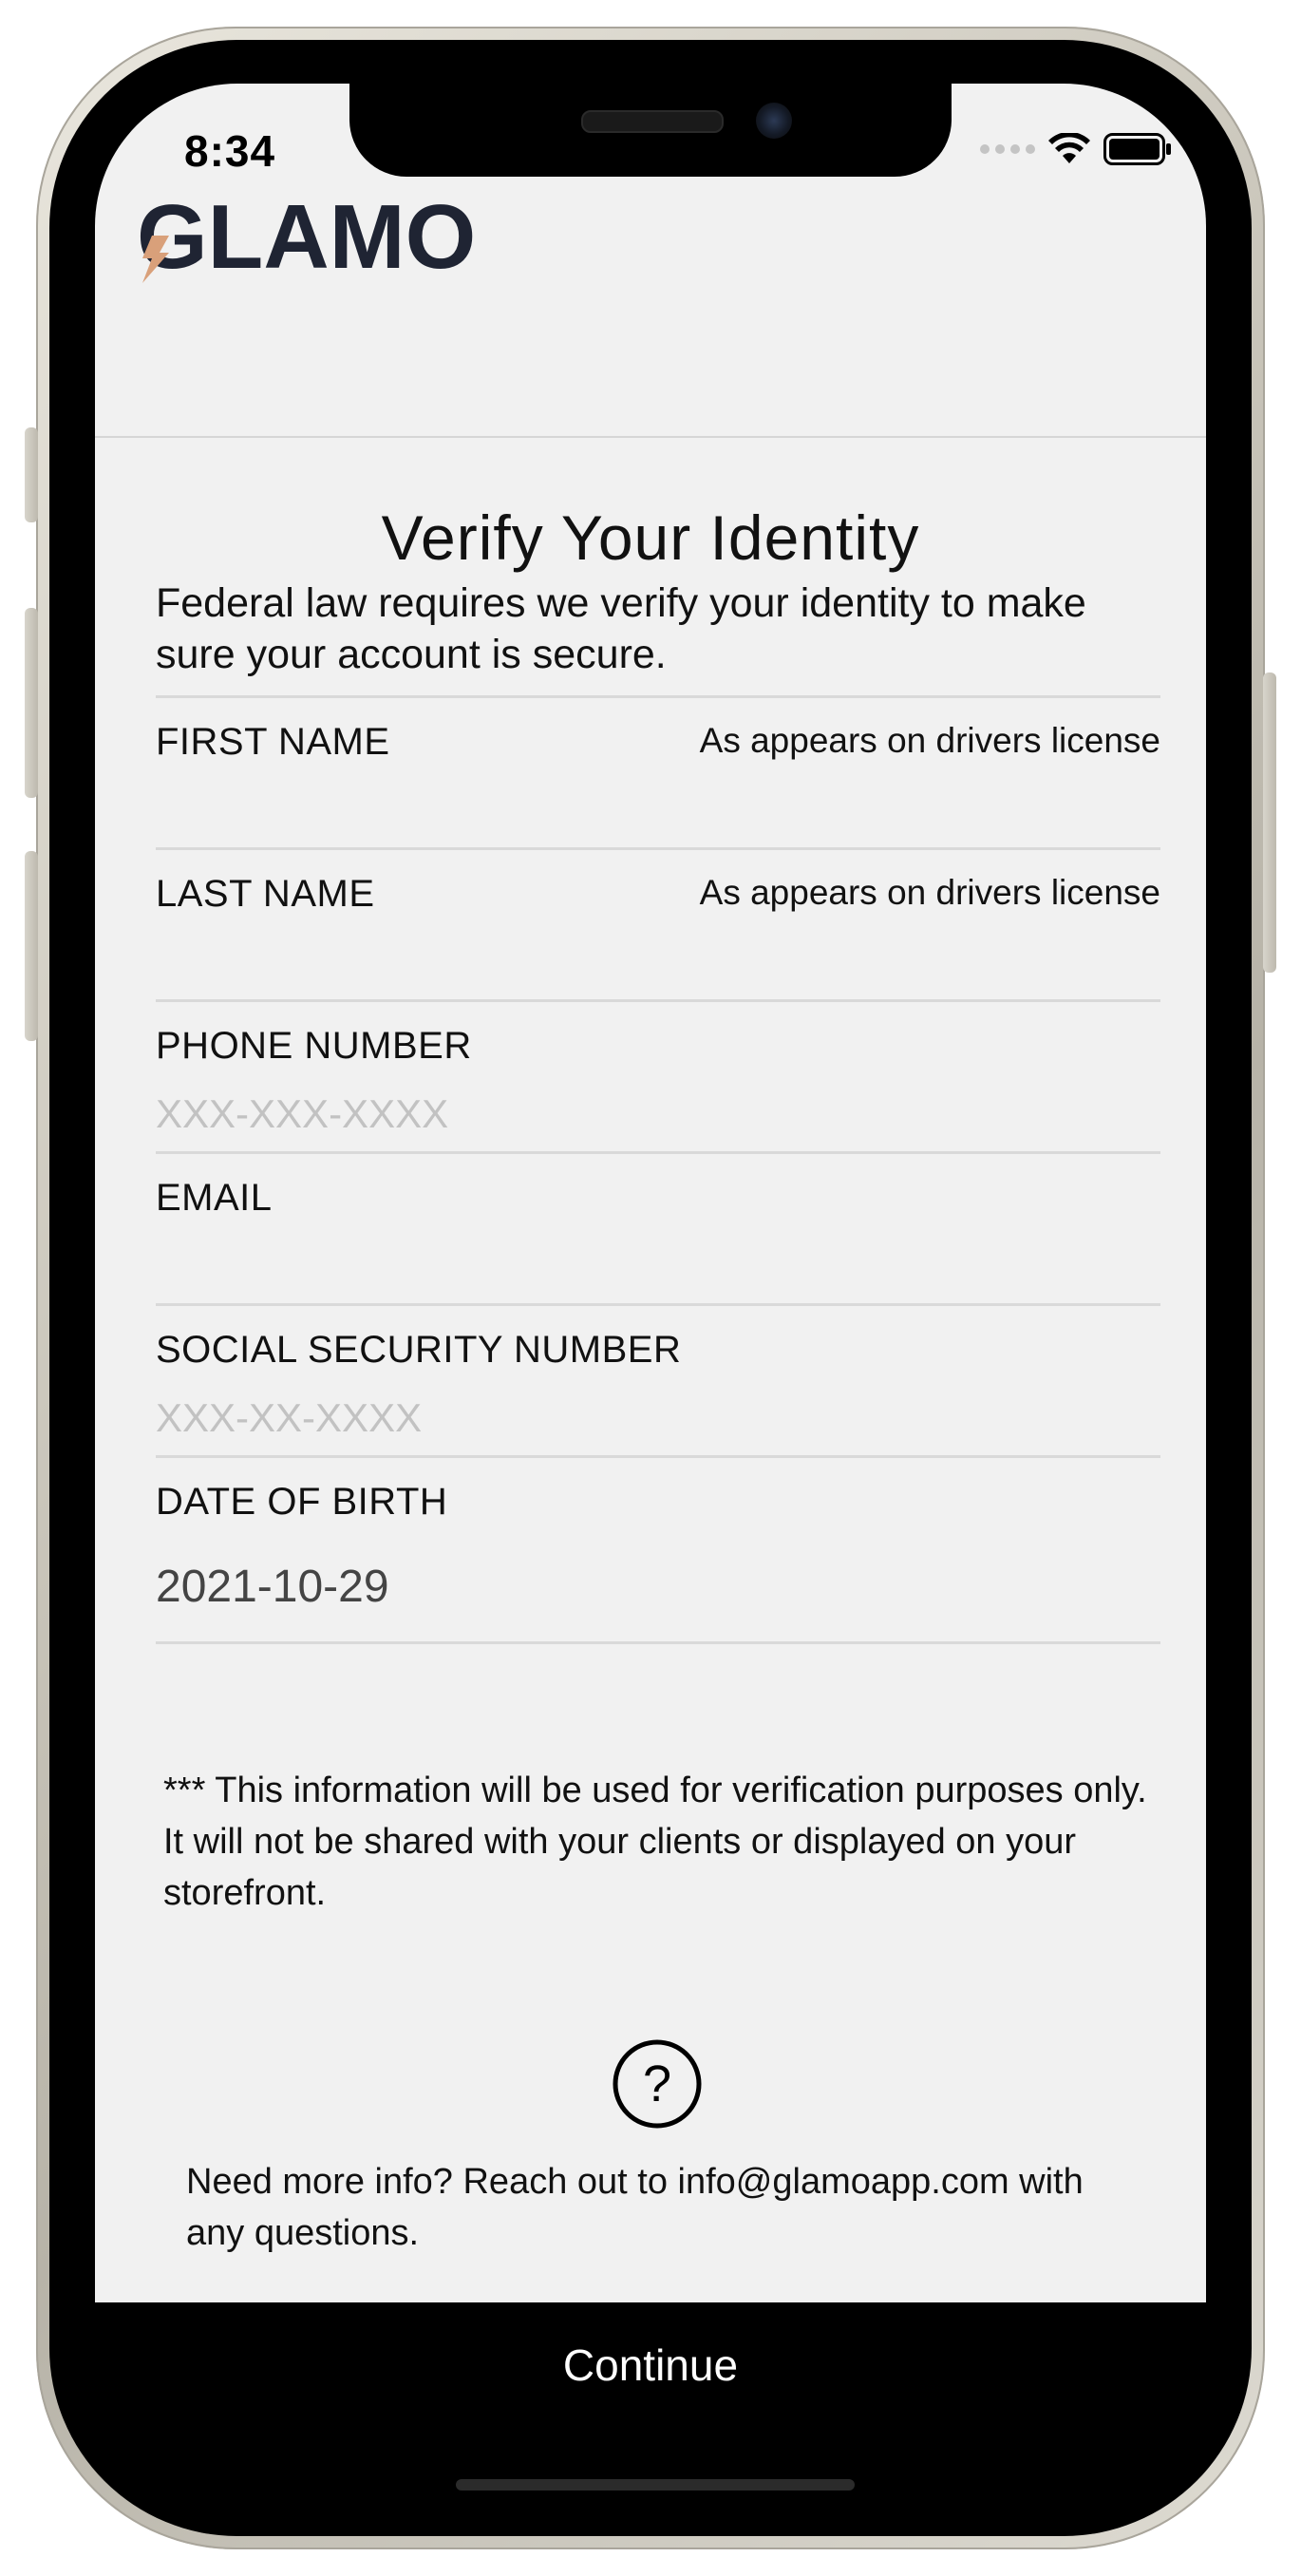  I want to click on ssn-input, so click(658, 1418).